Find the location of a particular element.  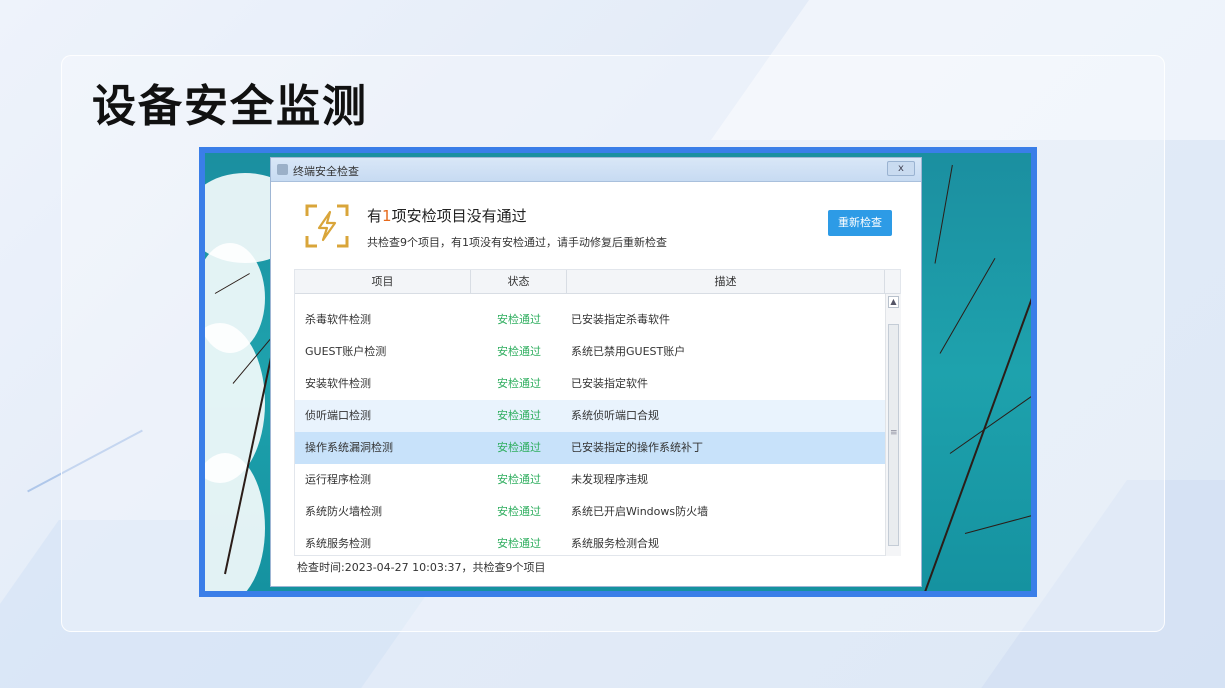

check-timestamp: 检查时间:2023-04-27 10:03:37，共检查9个项目 is located at coordinates (421, 567).